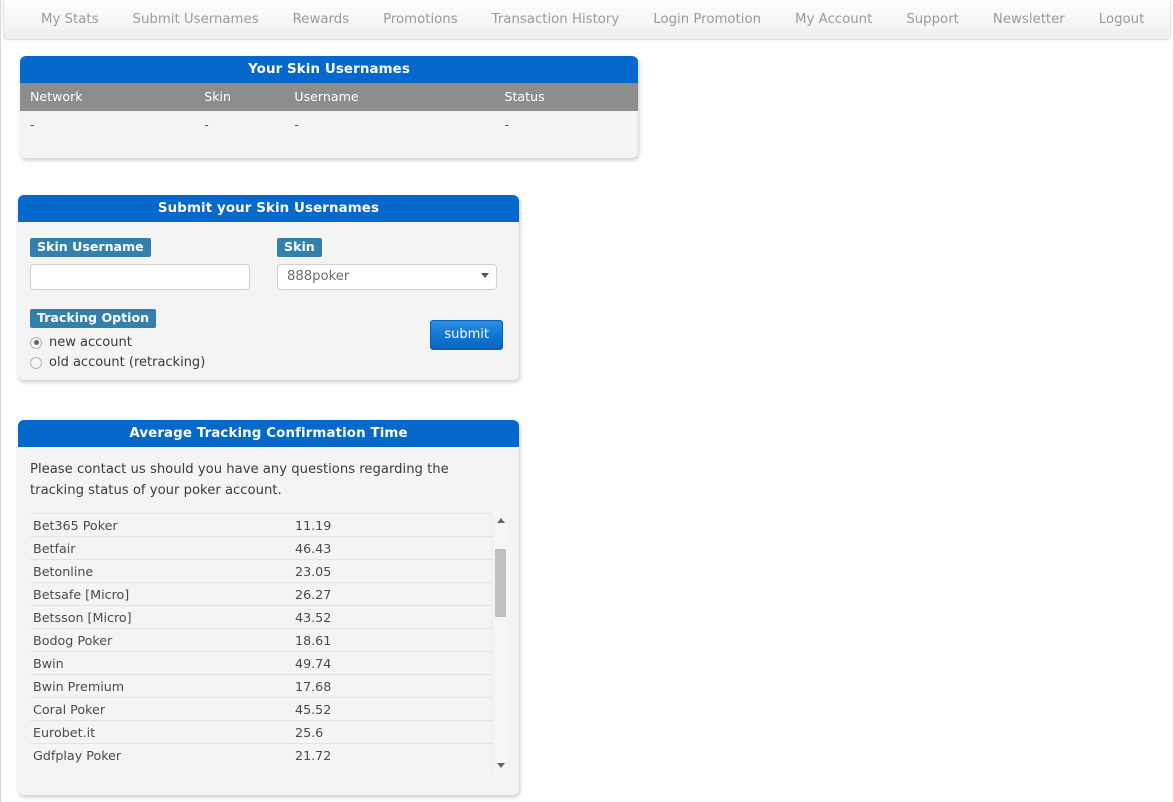 This screenshot has width=1174, height=802. I want to click on panel-title-submit: Submit your Skin Usernames, so click(268, 208).